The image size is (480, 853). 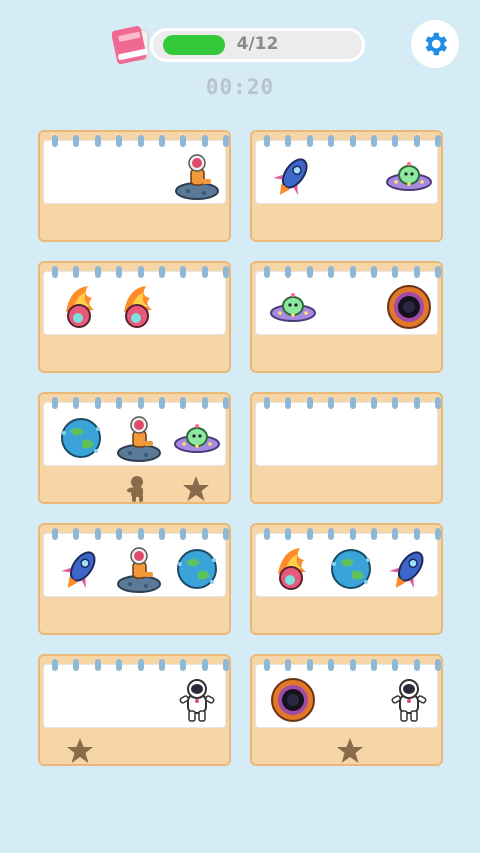 I want to click on gear-icon, so click(x=436, y=44).